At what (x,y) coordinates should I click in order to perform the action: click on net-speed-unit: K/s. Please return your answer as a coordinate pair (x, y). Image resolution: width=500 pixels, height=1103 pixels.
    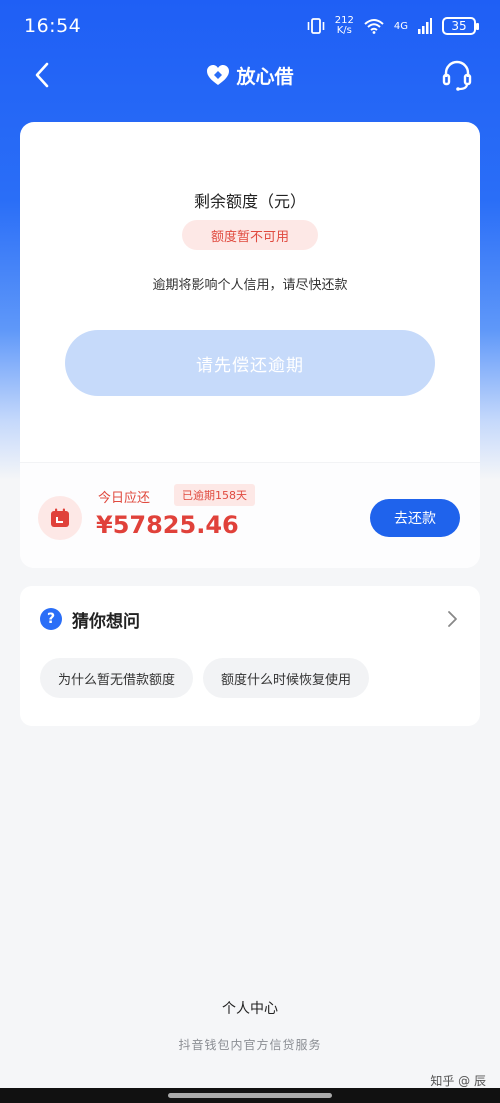
    Looking at the image, I should click on (344, 30).